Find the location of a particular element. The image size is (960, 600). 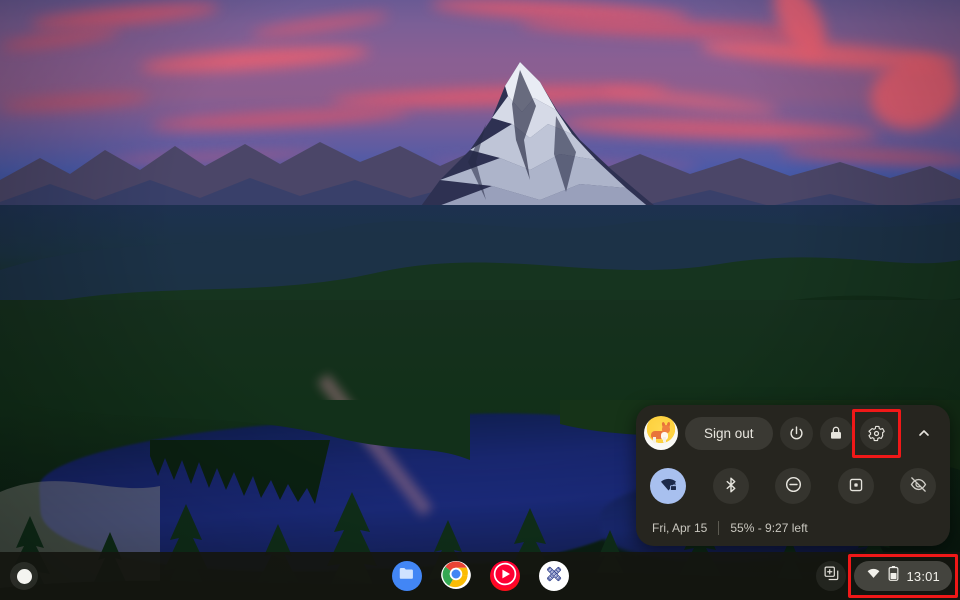

battery-icon is located at coordinates (893, 576).